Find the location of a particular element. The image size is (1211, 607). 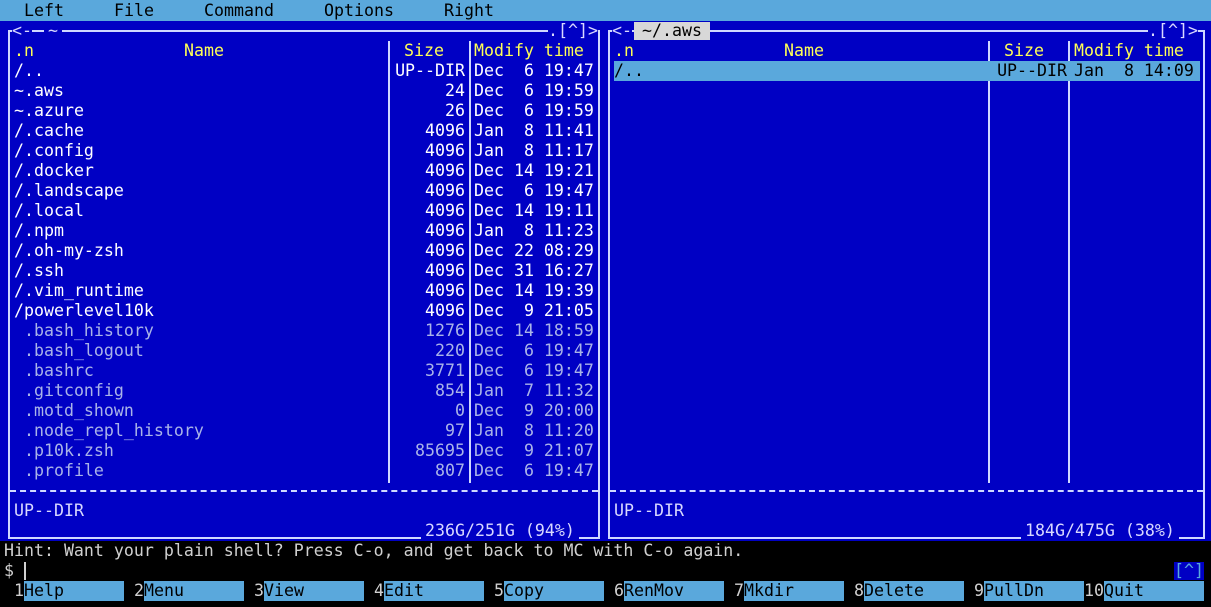

row-modified: Jan 8 11:17 is located at coordinates (534, 150).